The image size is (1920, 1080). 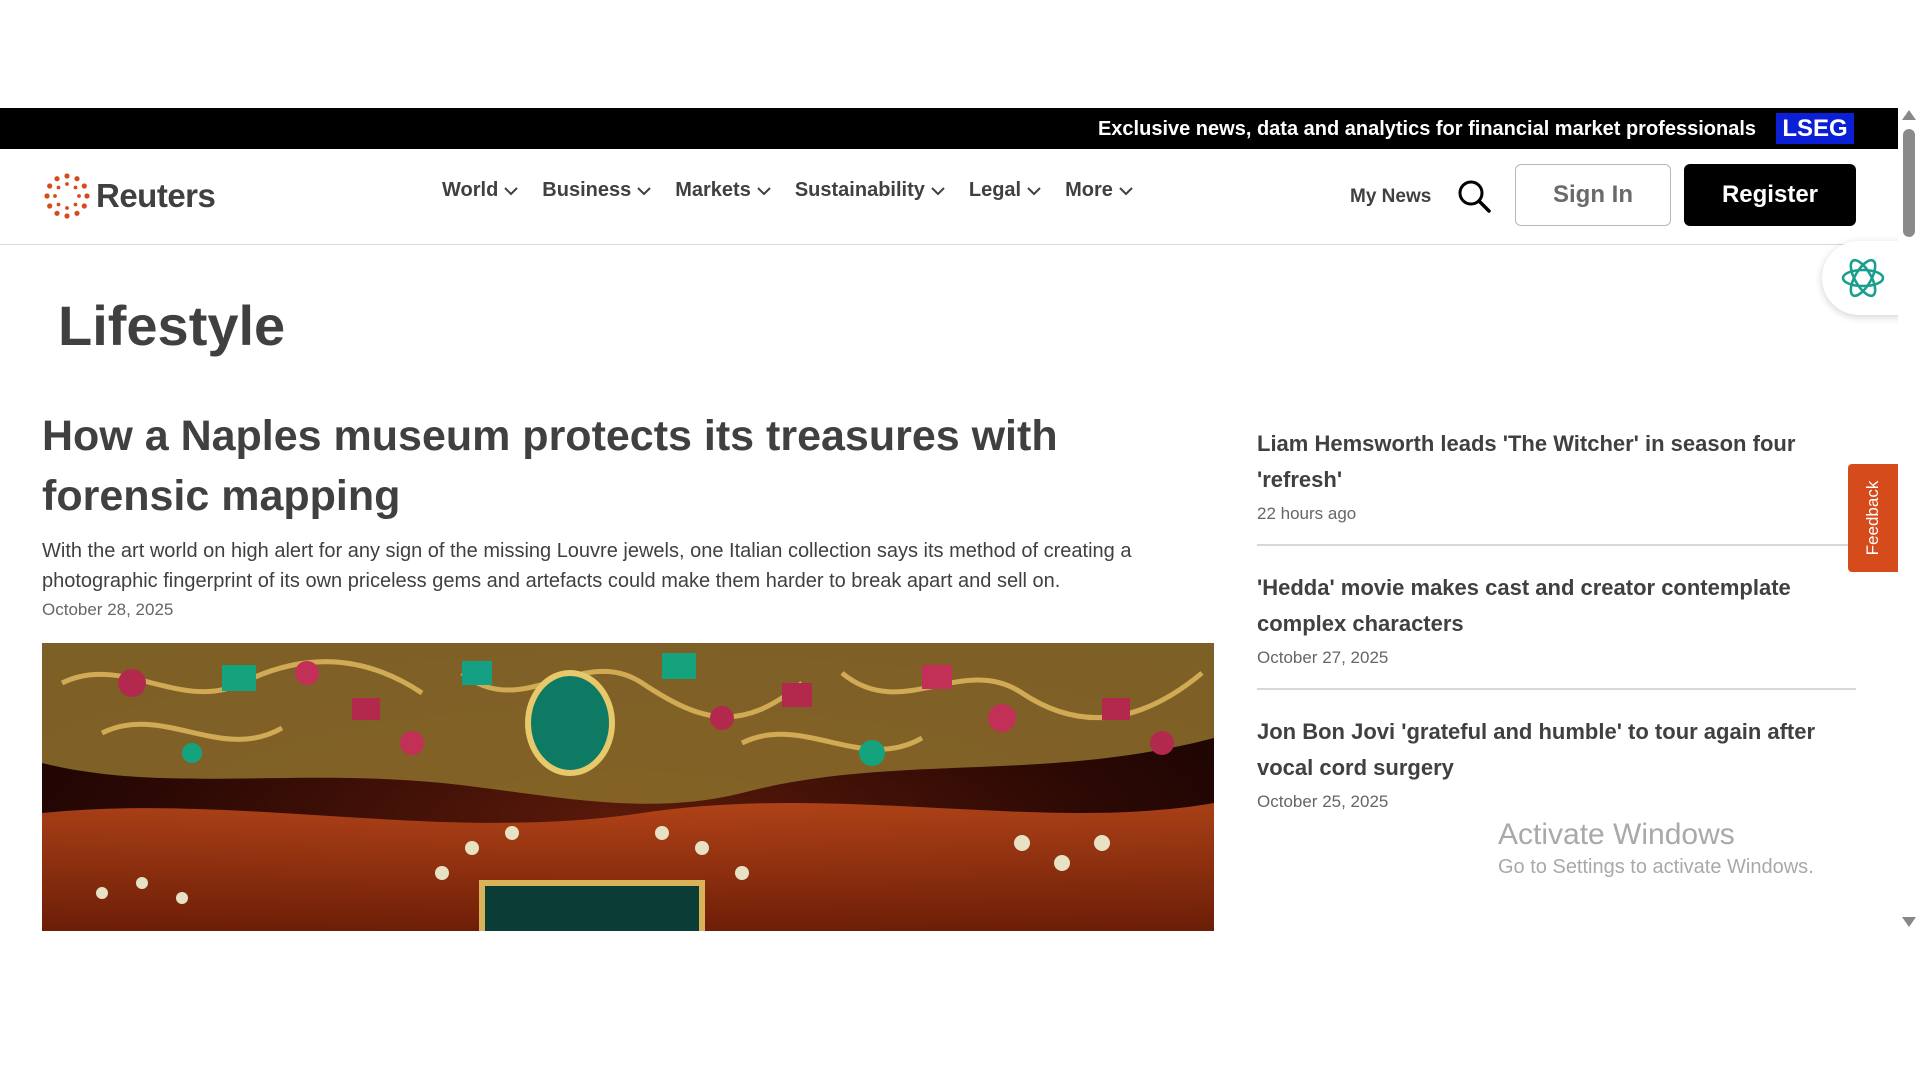 I want to click on nav-item-label: More, so click(x=1089, y=190).